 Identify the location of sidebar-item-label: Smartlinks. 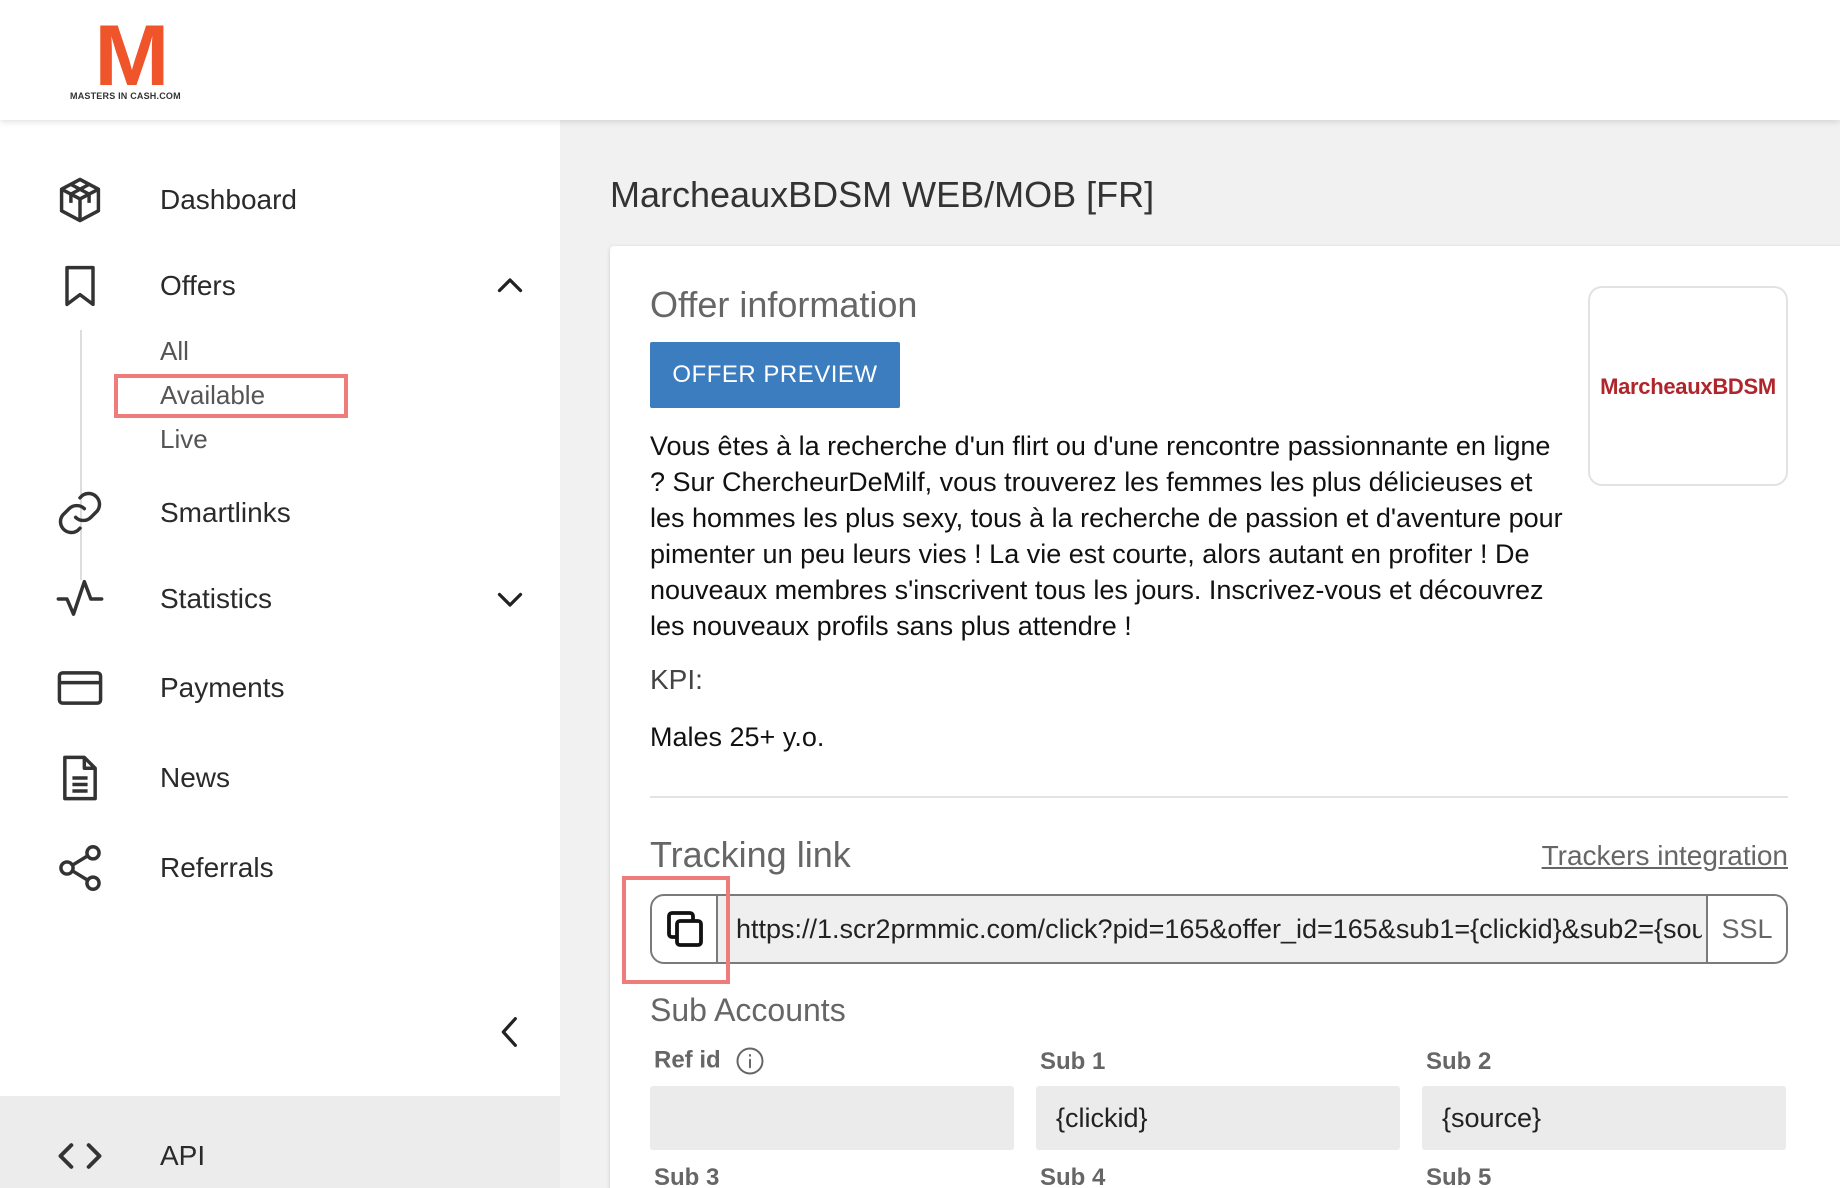
(225, 512).